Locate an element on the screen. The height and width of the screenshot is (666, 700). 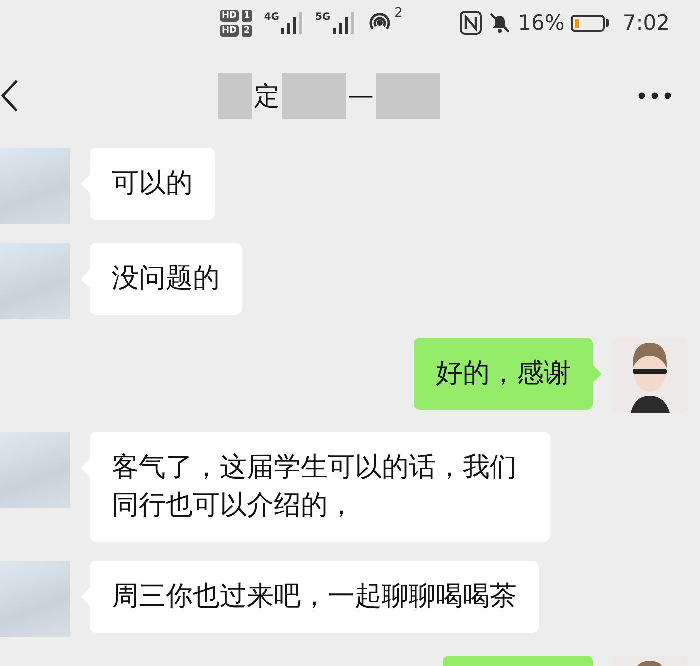
message-bubble: 没问题的 is located at coordinates (166, 279).